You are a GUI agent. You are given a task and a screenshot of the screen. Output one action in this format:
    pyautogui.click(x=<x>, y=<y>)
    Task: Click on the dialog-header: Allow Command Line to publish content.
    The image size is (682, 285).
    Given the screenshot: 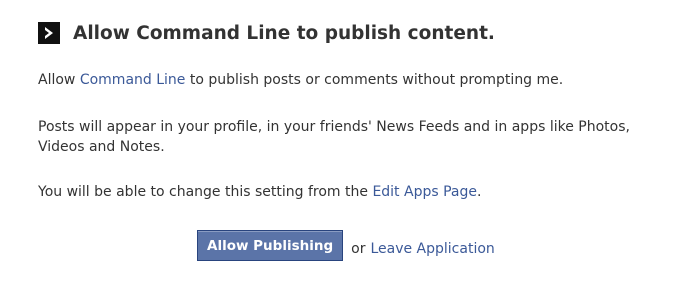 What is the action you would take?
    pyautogui.click(x=266, y=33)
    